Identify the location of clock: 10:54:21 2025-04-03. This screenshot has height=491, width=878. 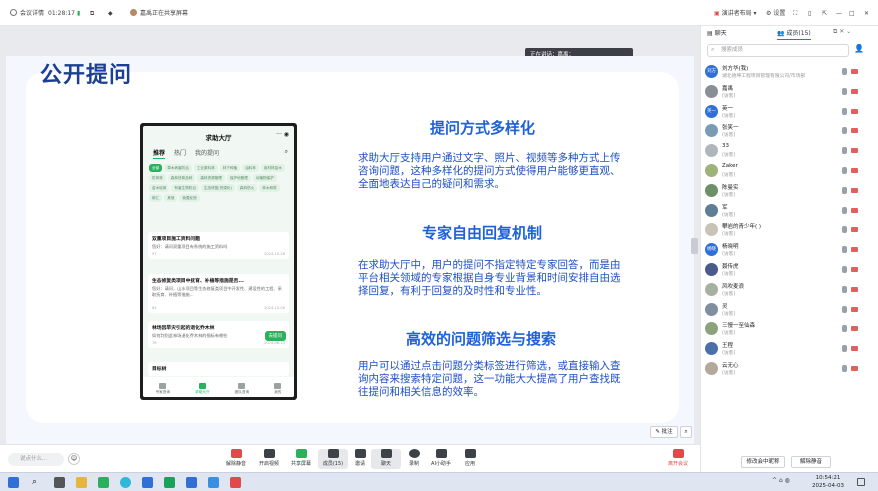
(828, 482).